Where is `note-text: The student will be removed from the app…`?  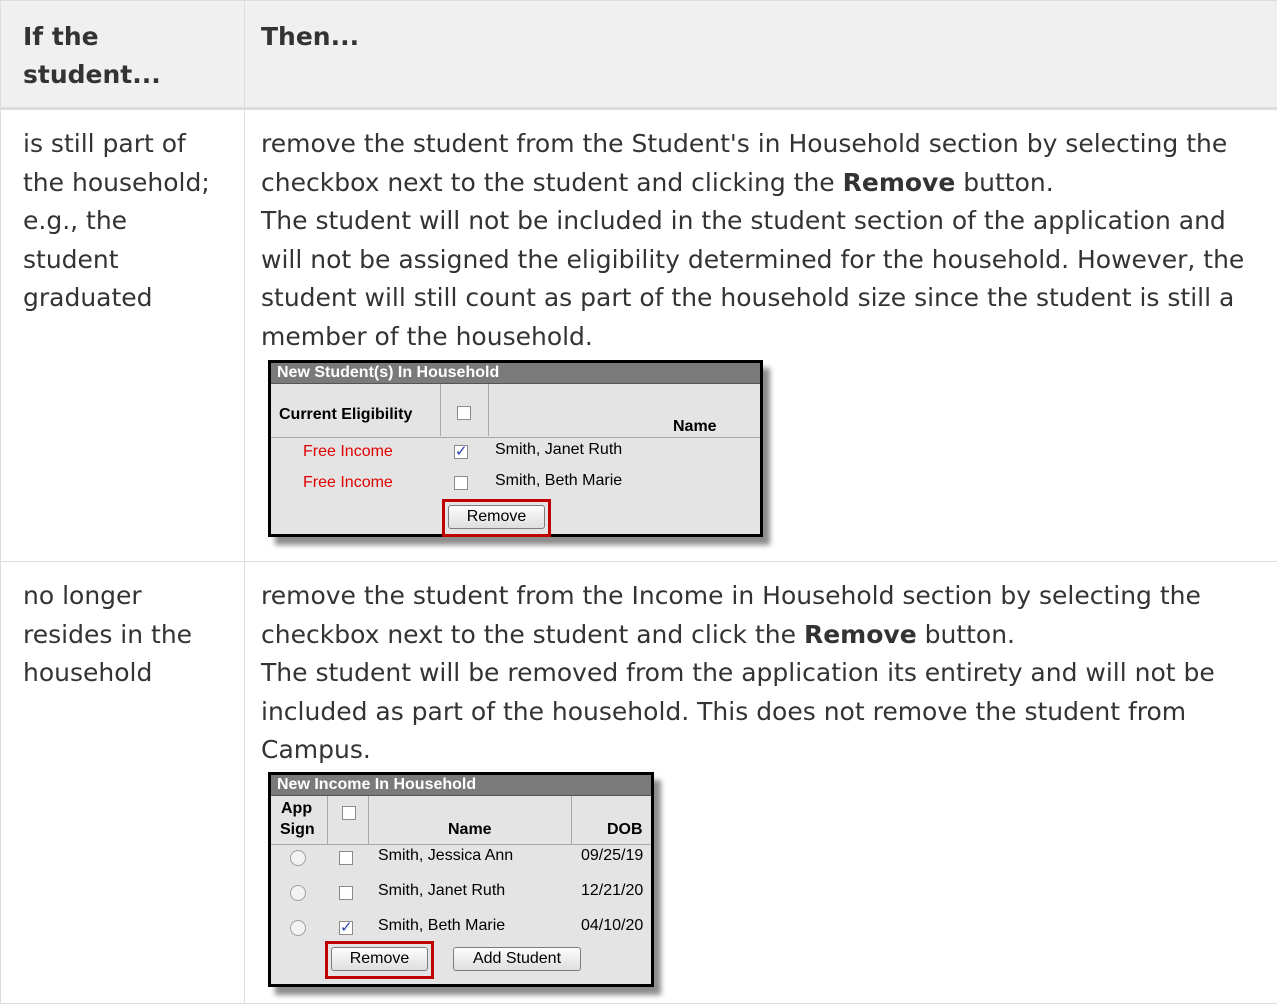 note-text: The student will be removed from the app… is located at coordinates (759, 712).